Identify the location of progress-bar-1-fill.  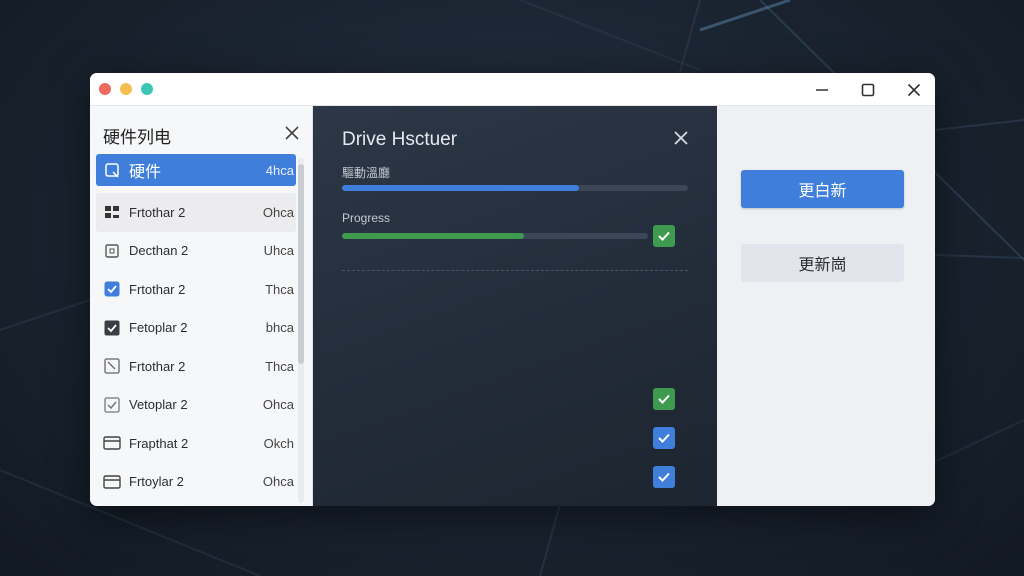
(460, 188).